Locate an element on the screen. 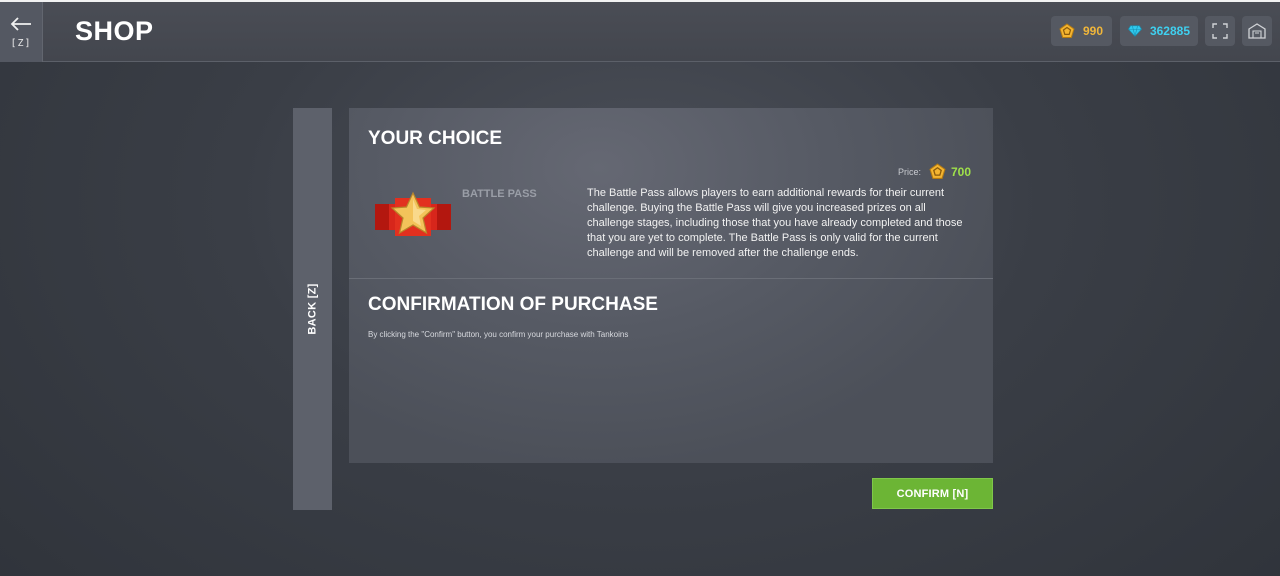 The width and height of the screenshot is (1280, 576). left-arrow-icon is located at coordinates (20, 23).